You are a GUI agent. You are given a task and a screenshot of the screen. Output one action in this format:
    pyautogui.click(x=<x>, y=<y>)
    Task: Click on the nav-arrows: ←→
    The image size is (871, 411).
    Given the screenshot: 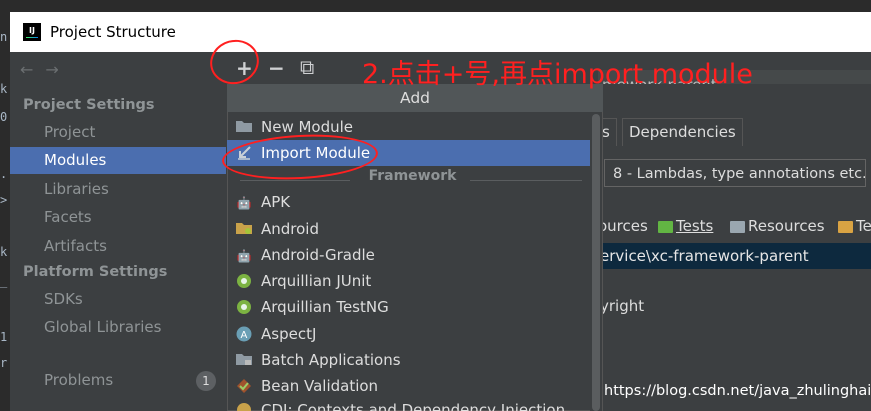 What is the action you would take?
    pyautogui.click(x=45, y=69)
    